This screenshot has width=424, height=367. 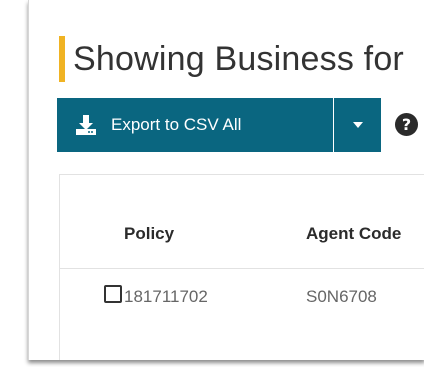 I want to click on row-checkbox, so click(x=113, y=294).